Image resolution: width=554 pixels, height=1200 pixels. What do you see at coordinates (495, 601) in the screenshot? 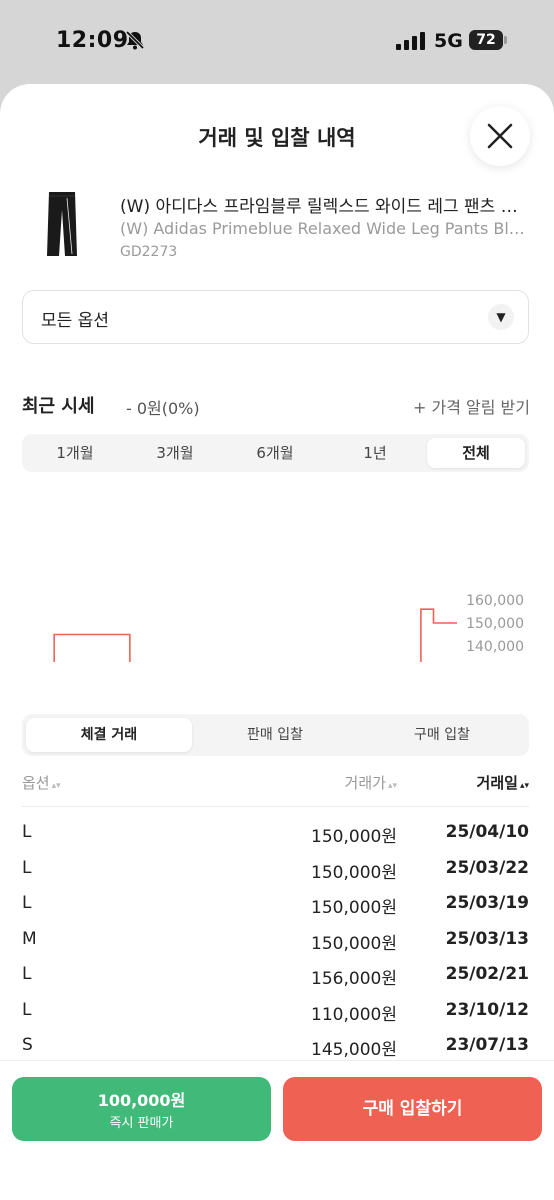
I see `y-tick-label: 160,000` at bounding box center [495, 601].